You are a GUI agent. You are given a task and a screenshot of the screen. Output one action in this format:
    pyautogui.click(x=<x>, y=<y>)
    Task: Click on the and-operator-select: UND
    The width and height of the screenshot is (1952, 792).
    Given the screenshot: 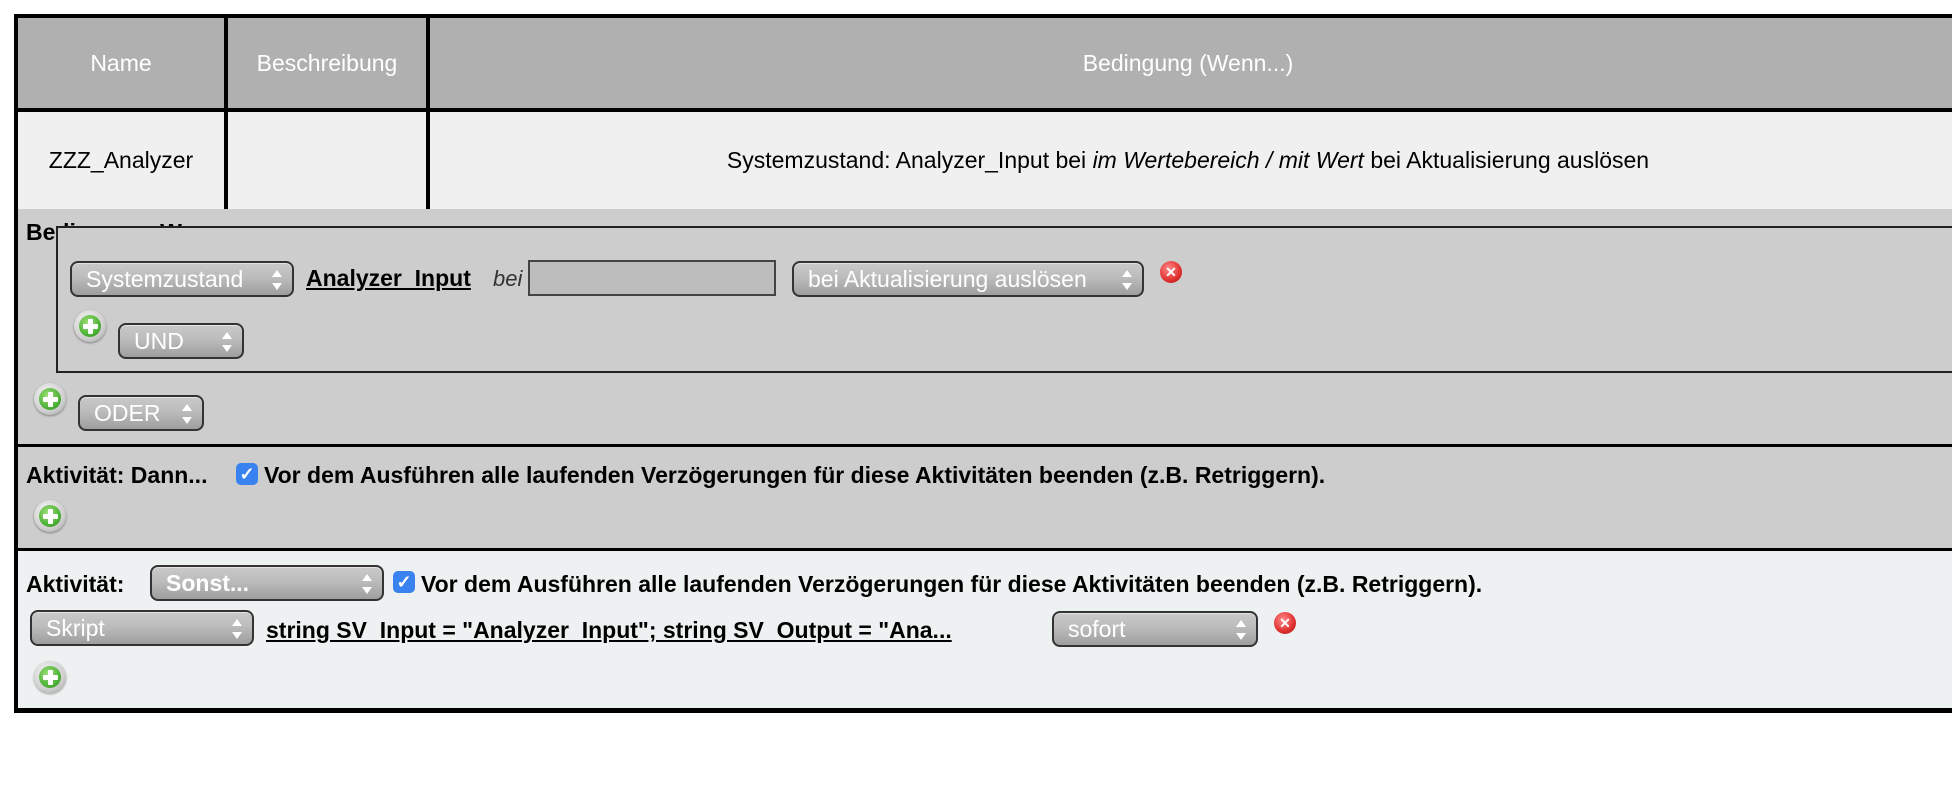 What is the action you would take?
    pyautogui.click(x=181, y=341)
    